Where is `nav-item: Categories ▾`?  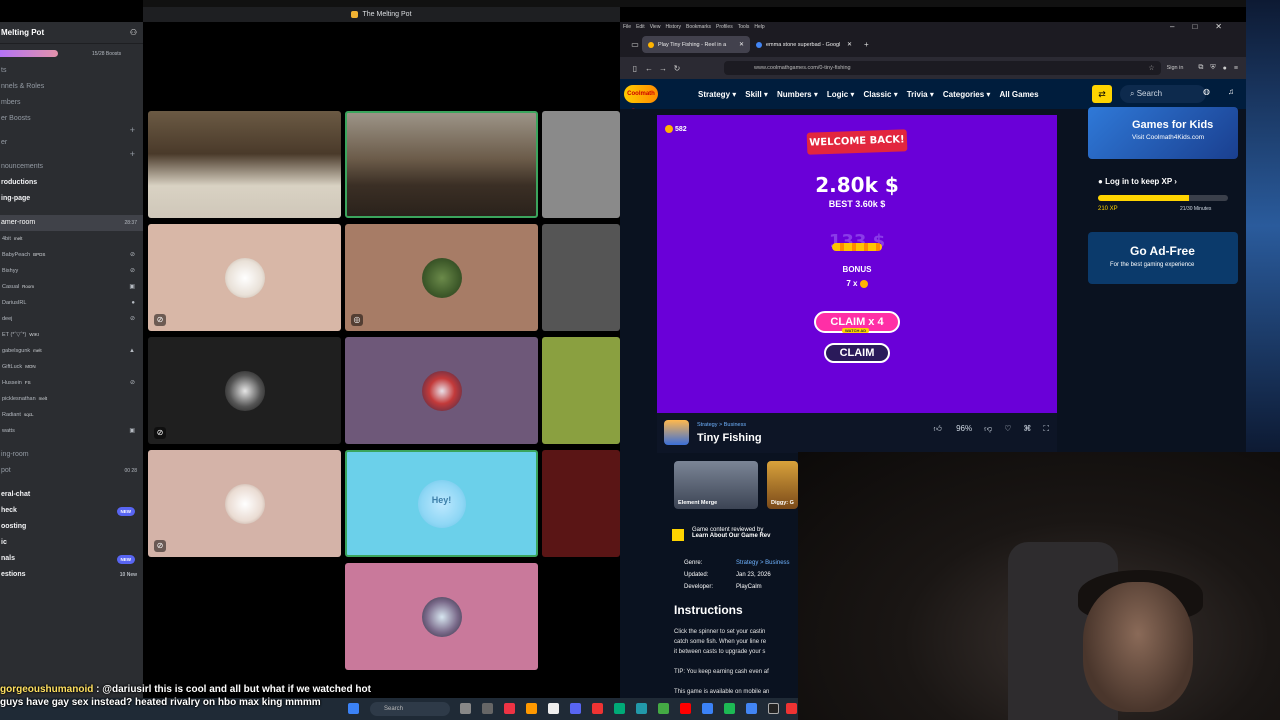
nav-item: Categories ▾ is located at coordinates (967, 94).